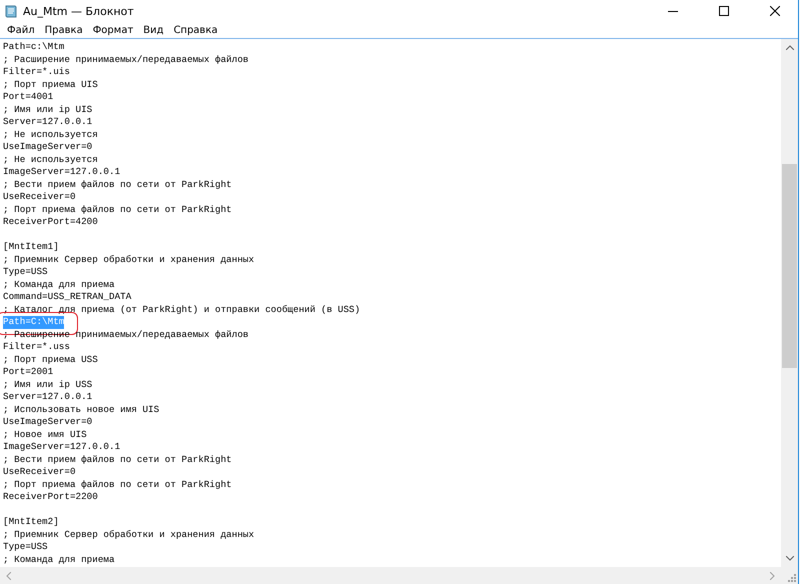  I want to click on text-line: ReceiverPort=2200, so click(50, 497).